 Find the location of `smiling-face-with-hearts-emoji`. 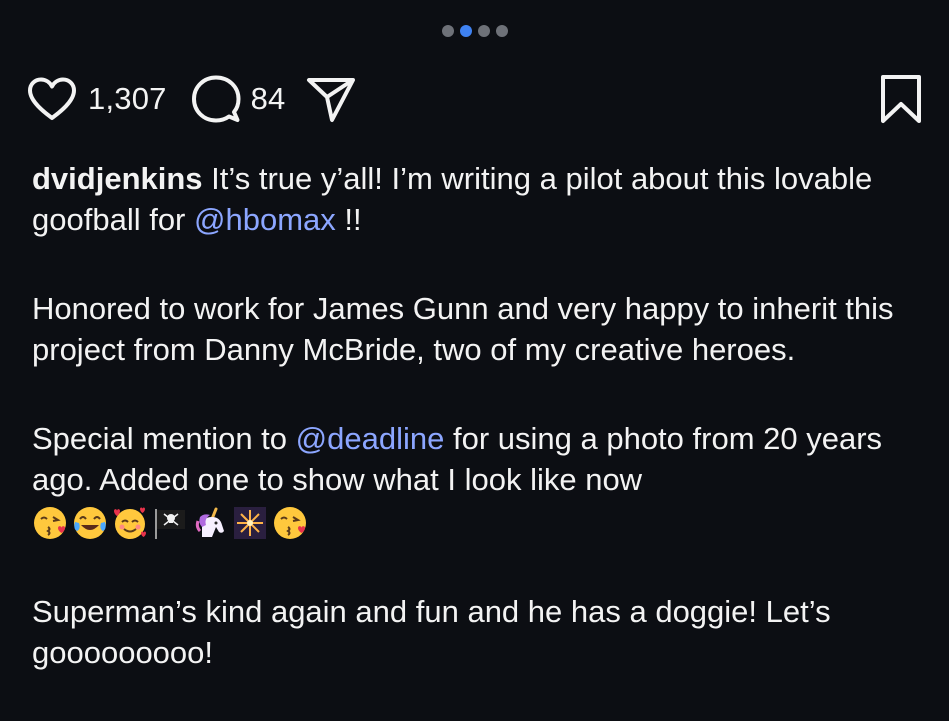

smiling-face-with-hearts-emoji is located at coordinates (130, 523).